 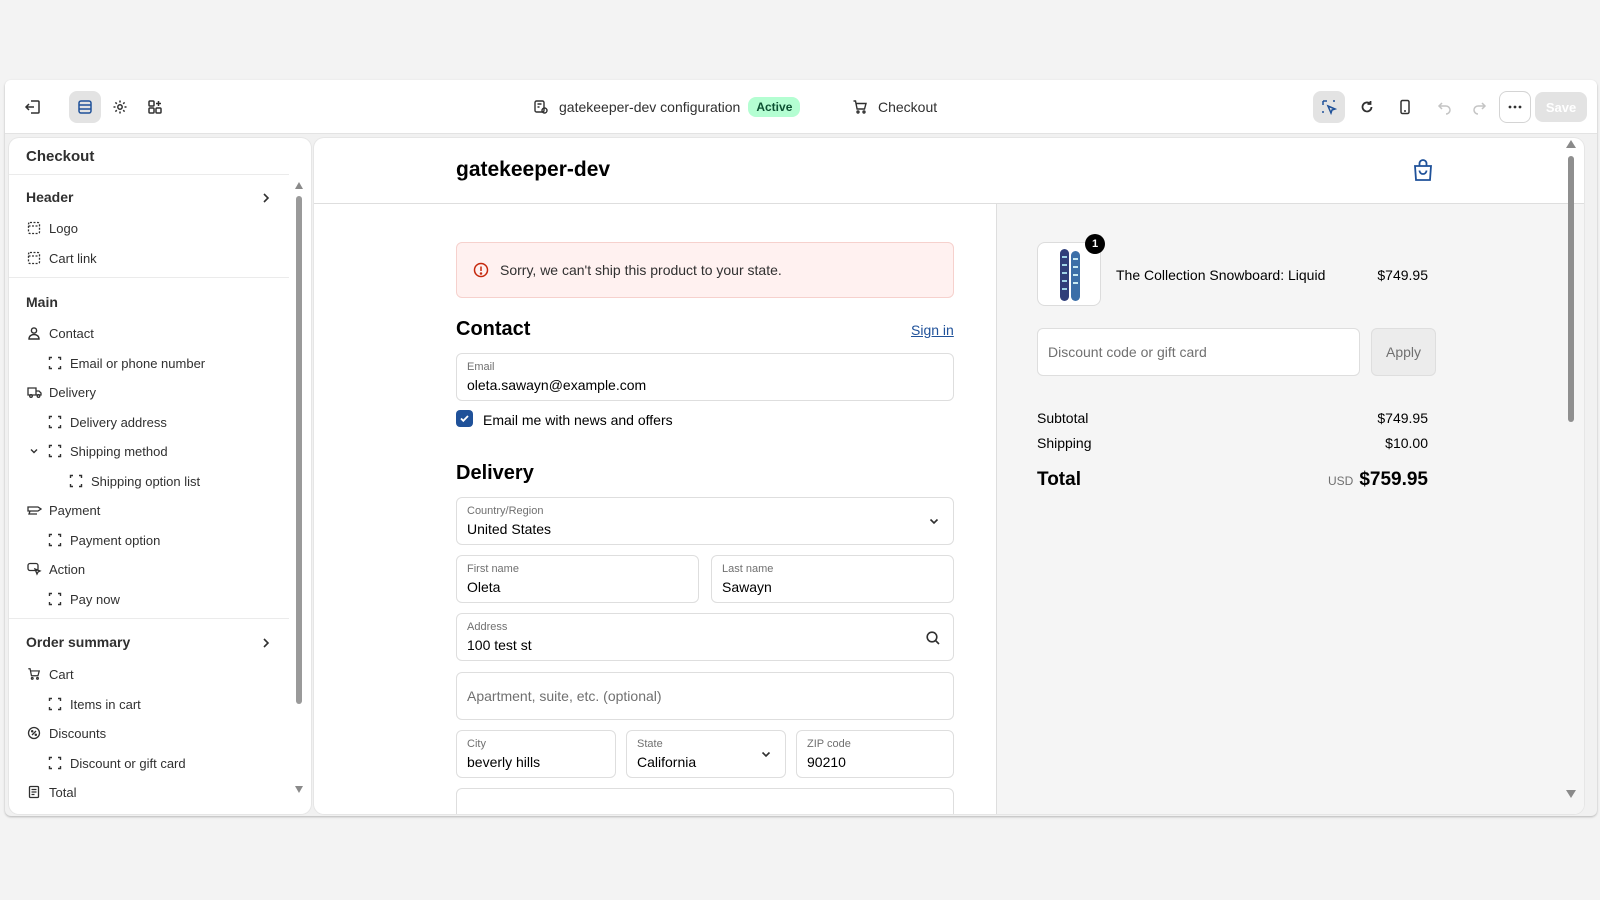 I want to click on sidebar-item-logo: Logo, so click(x=52, y=228).